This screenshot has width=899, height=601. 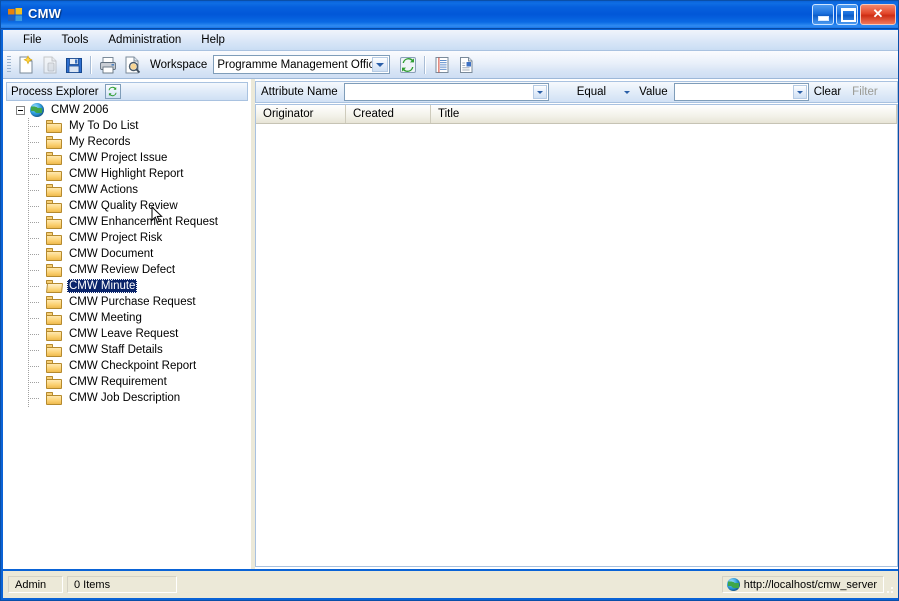 I want to click on tree-root-node: CMW 2006, so click(x=127, y=110).